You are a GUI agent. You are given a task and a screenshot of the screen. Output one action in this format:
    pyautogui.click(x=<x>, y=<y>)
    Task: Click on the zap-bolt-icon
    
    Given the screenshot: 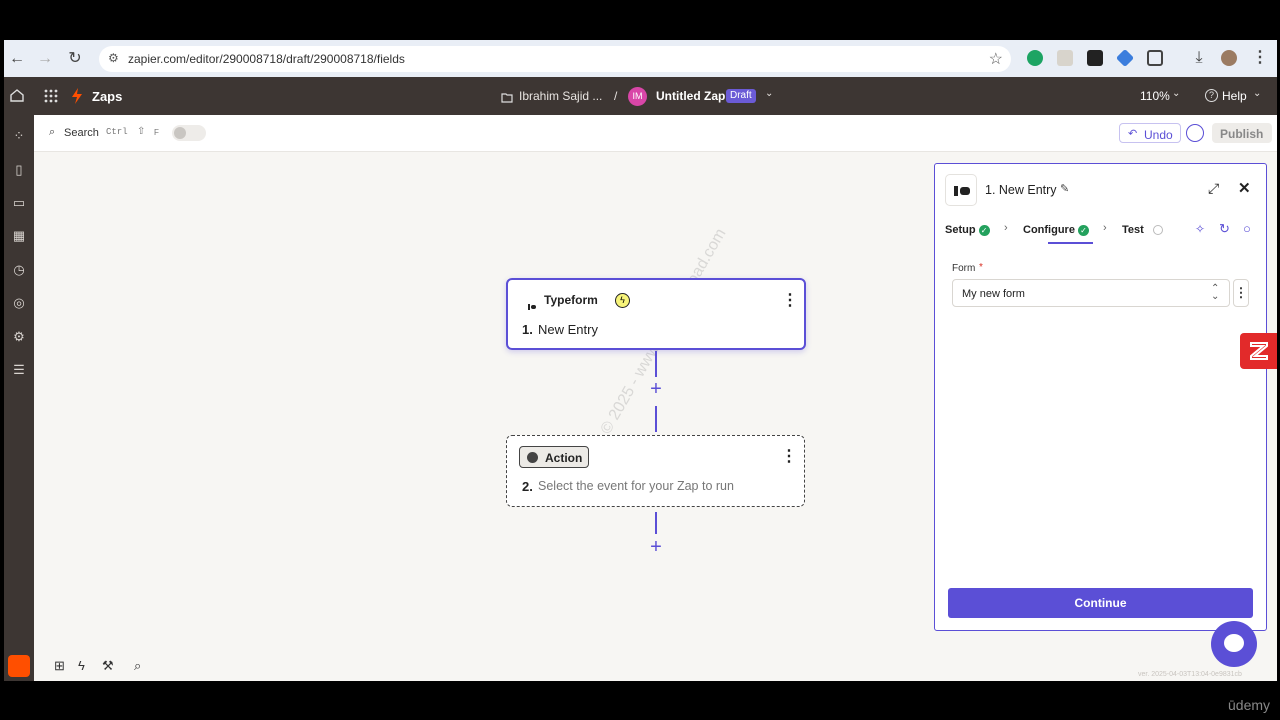 What is the action you would take?
    pyautogui.click(x=77, y=98)
    